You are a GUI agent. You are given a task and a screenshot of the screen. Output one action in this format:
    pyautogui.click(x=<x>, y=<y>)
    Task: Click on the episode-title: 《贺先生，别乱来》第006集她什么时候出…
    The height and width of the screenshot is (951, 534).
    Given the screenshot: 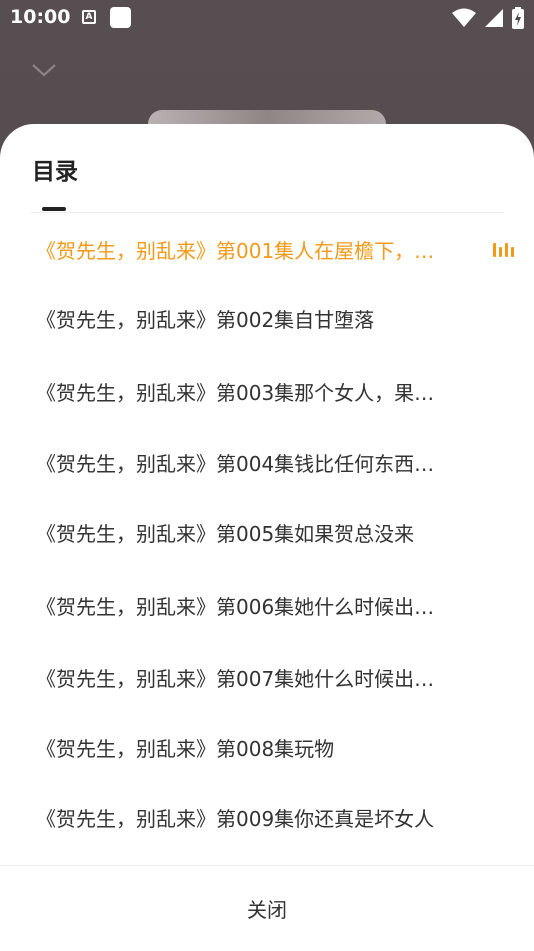 What is the action you would take?
    pyautogui.click(x=235, y=606)
    